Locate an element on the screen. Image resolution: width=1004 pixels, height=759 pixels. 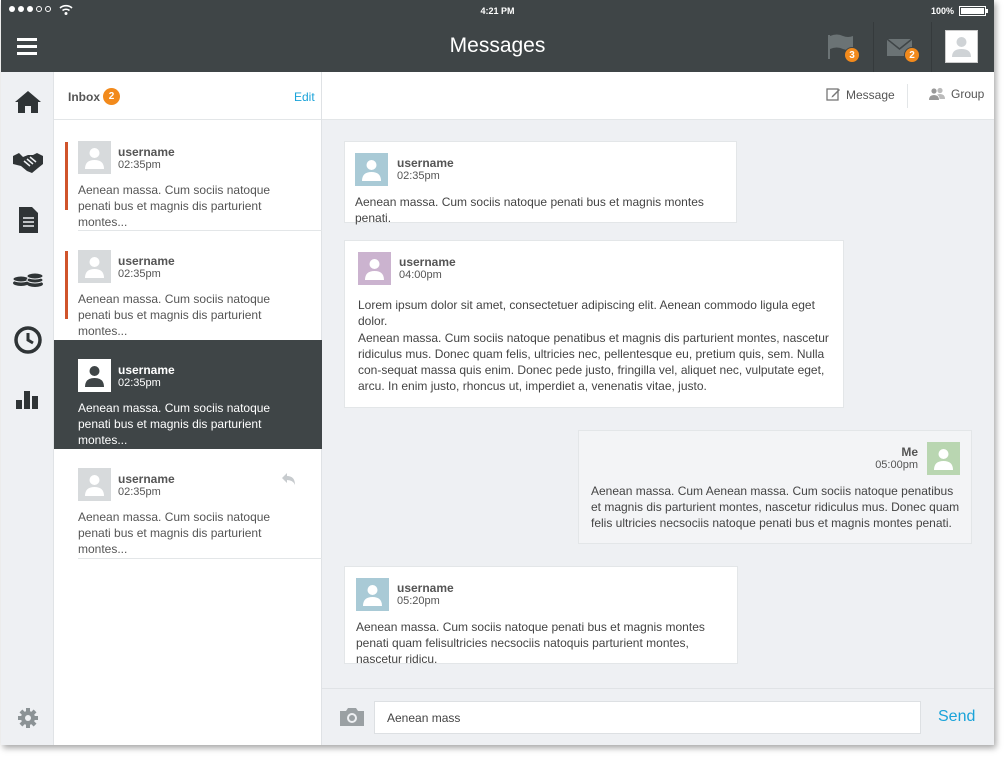
chat-toolbar: Message Group is located at coordinates (658, 96).